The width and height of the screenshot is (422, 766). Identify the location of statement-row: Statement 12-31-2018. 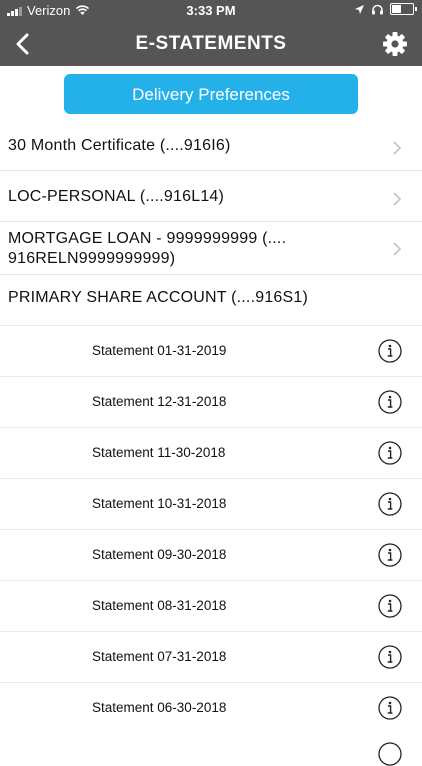
(211, 401).